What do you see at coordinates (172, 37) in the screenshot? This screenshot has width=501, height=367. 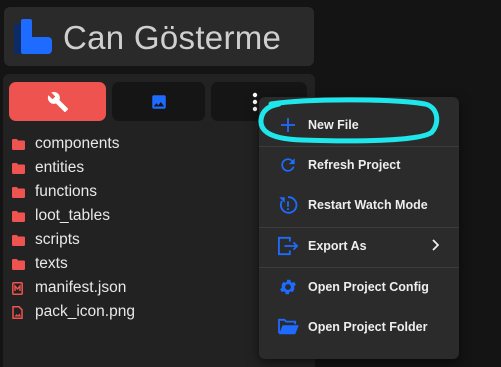 I see `project-name: Can Gösterme` at bounding box center [172, 37].